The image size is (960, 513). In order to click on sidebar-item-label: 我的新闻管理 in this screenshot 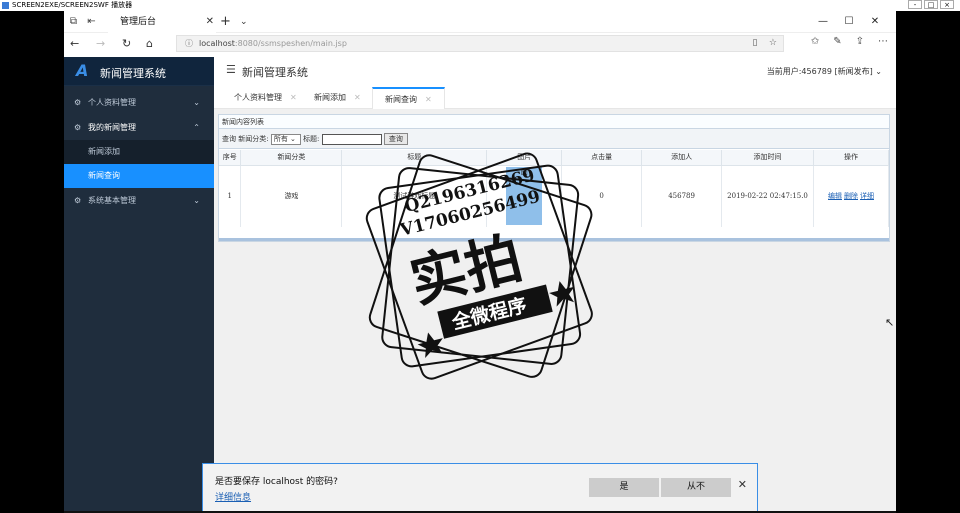, I will do `click(112, 127)`.